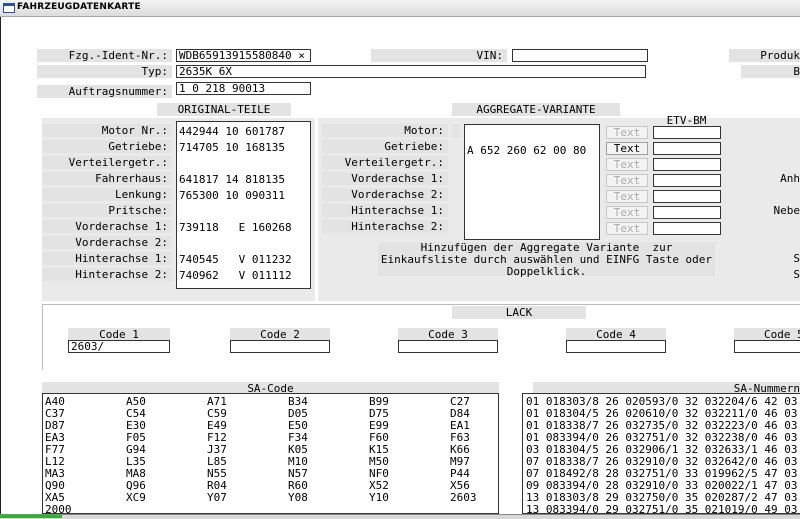 Image resolution: width=800 pixels, height=519 pixels. Describe the element at coordinates (107, 146) in the screenshot. I see `original-label-getriebe: Getriebe:` at that location.